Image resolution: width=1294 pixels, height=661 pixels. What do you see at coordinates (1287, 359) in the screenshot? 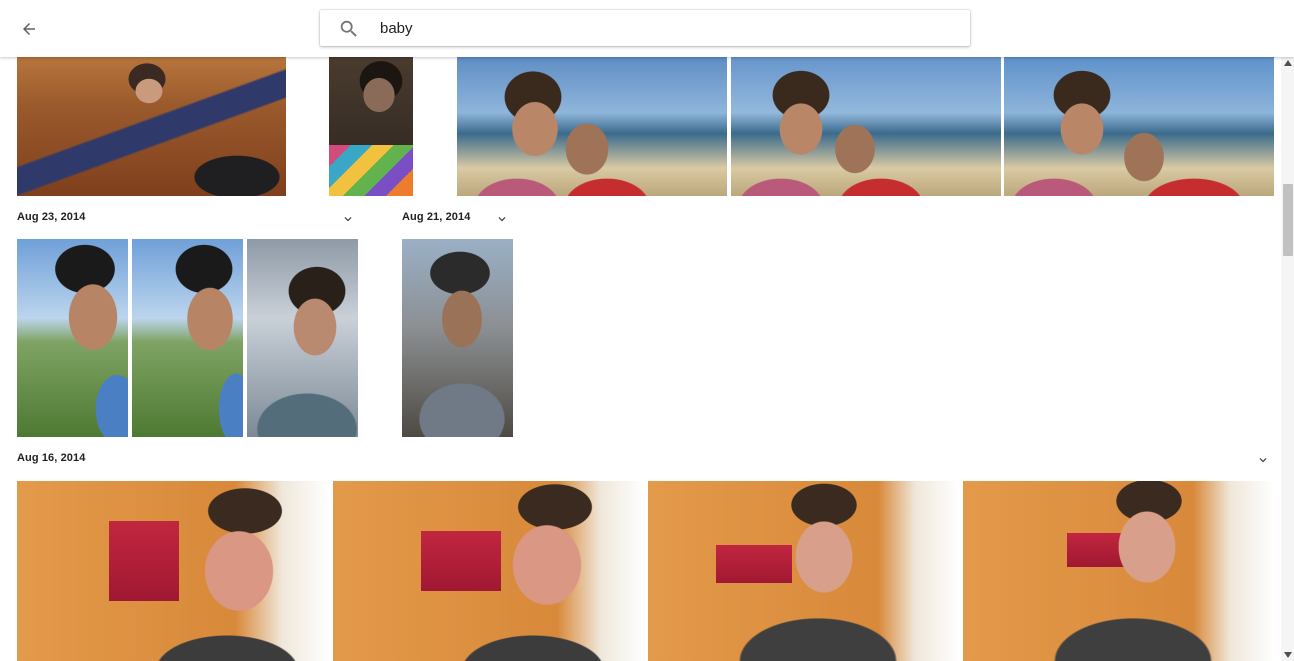
I see `scrollbar-track` at bounding box center [1287, 359].